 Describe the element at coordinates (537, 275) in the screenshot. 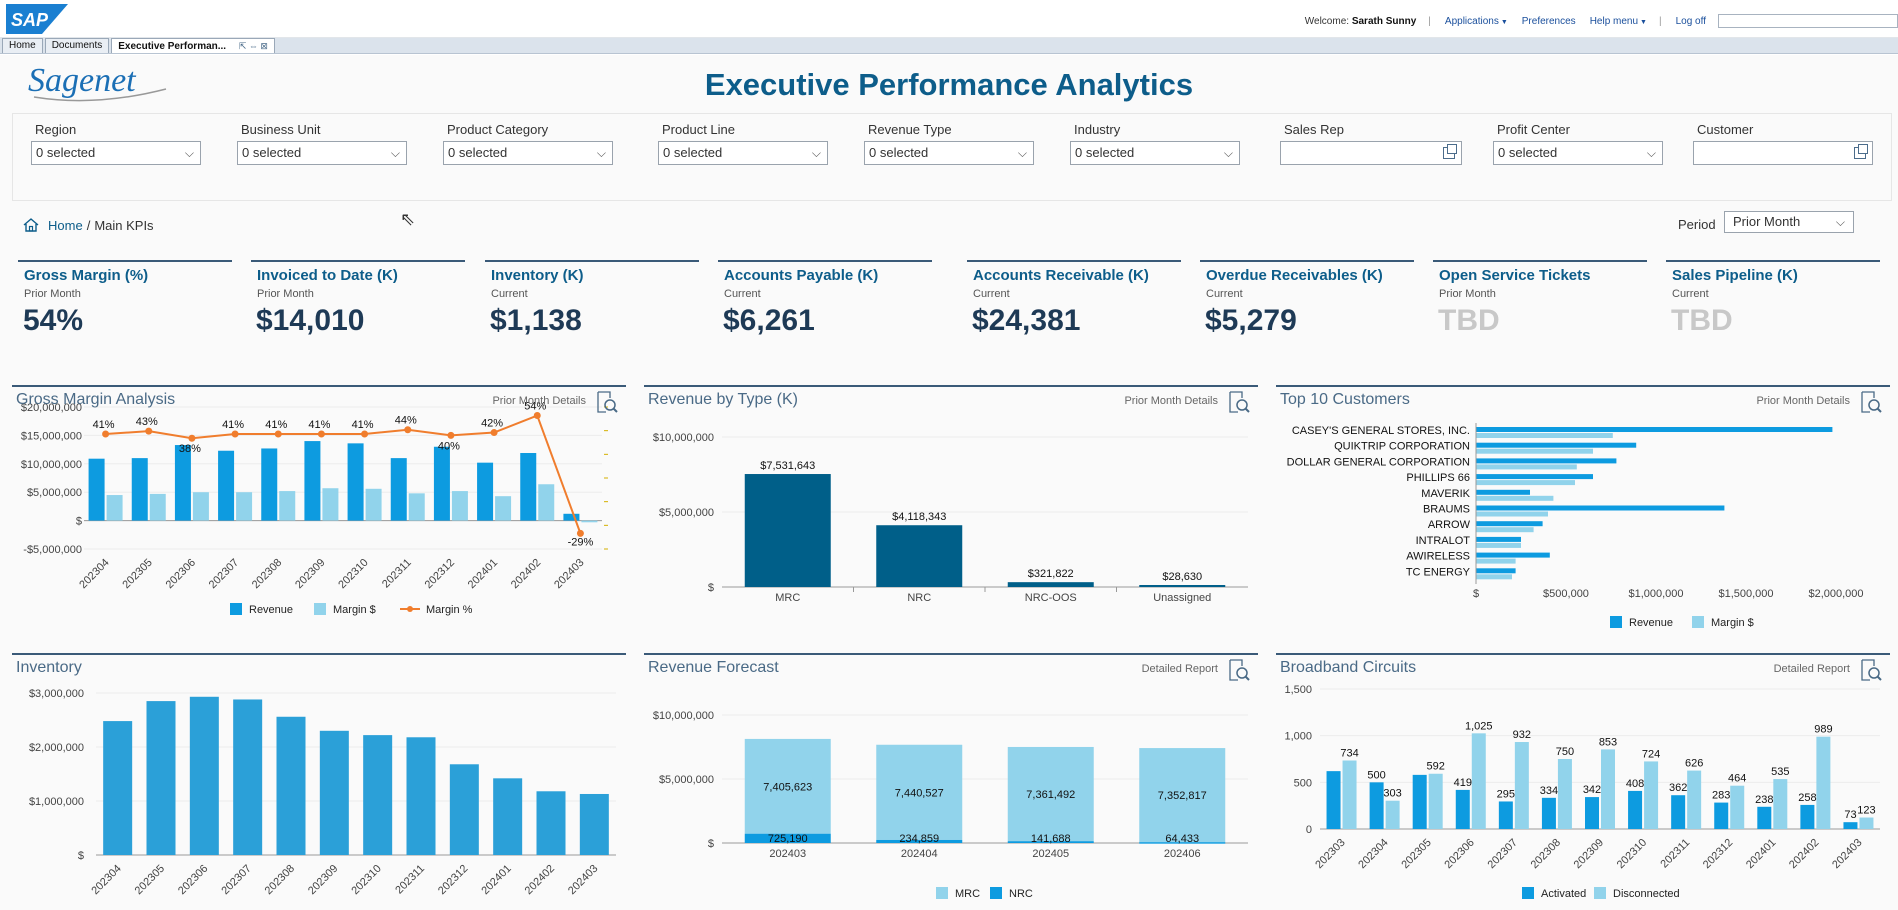

I see `kpi-title: Inventory (K)` at that location.